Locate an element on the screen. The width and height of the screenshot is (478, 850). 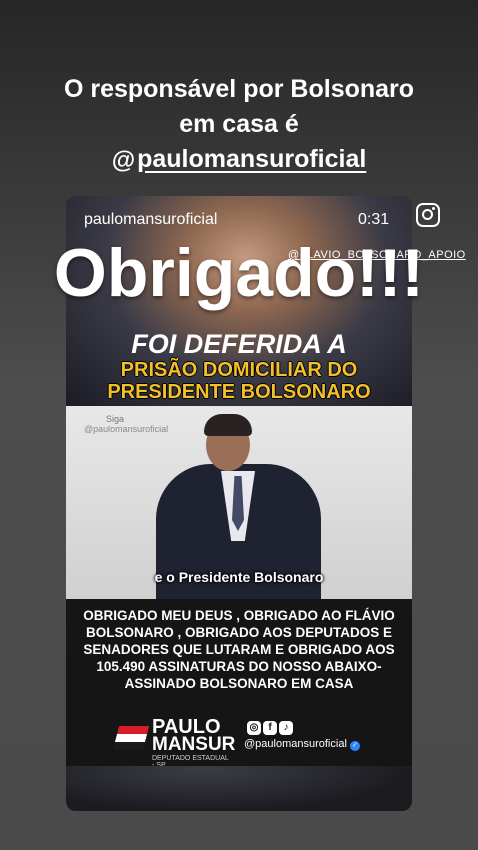
mention-text: paulomansuroficial is located at coordinates (252, 159).